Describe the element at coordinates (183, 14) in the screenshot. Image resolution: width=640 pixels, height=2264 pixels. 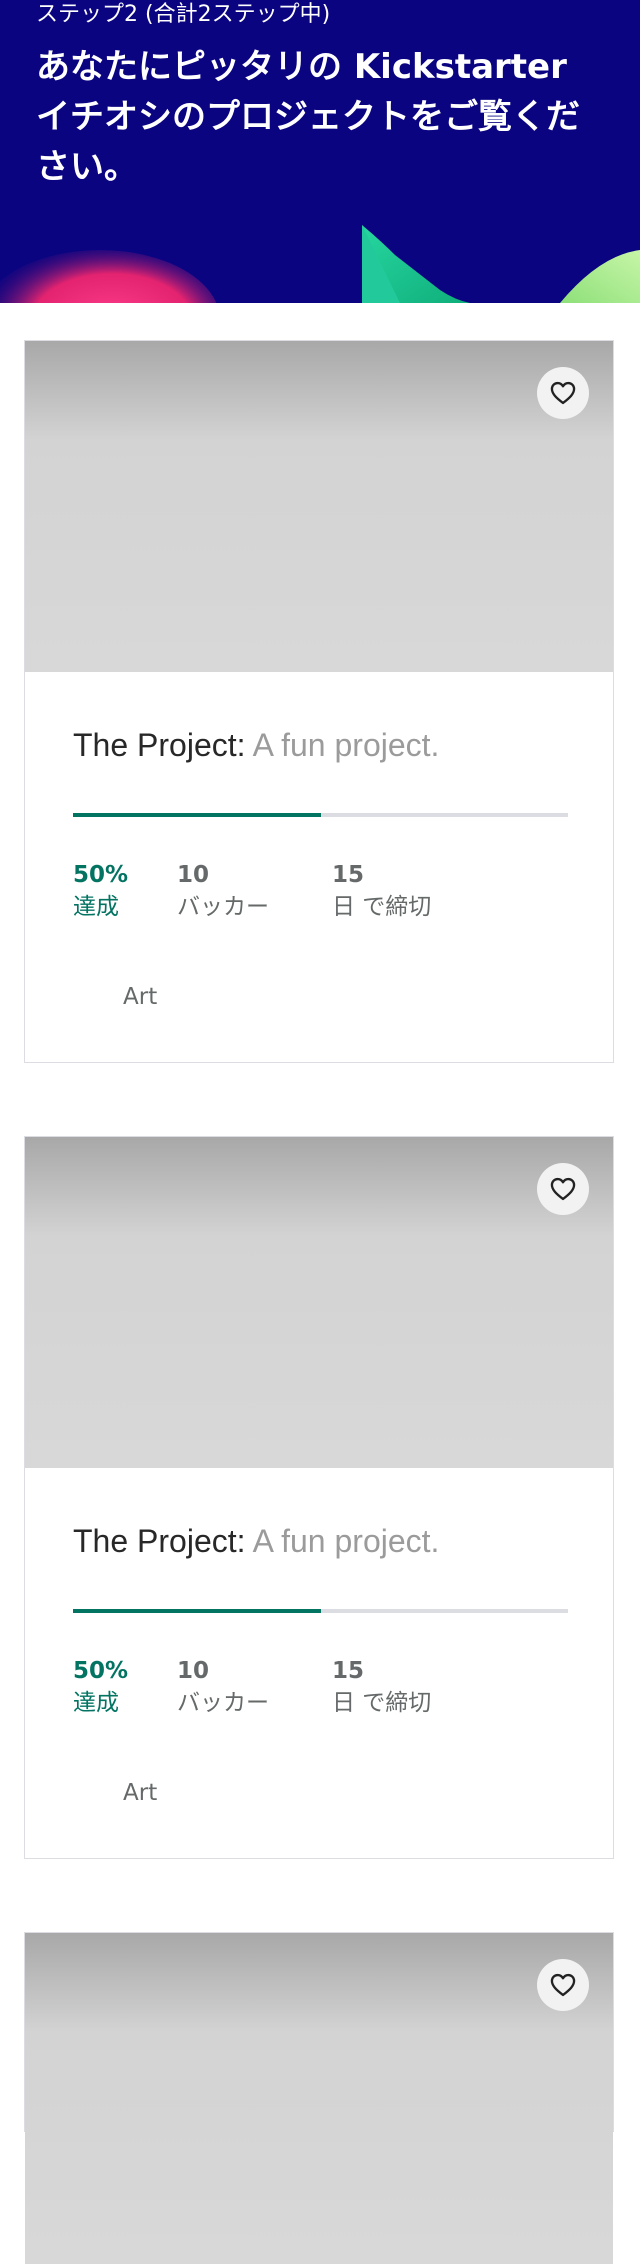
I see `step-indicator: ステップ2 (合計2ステップ中)` at that location.